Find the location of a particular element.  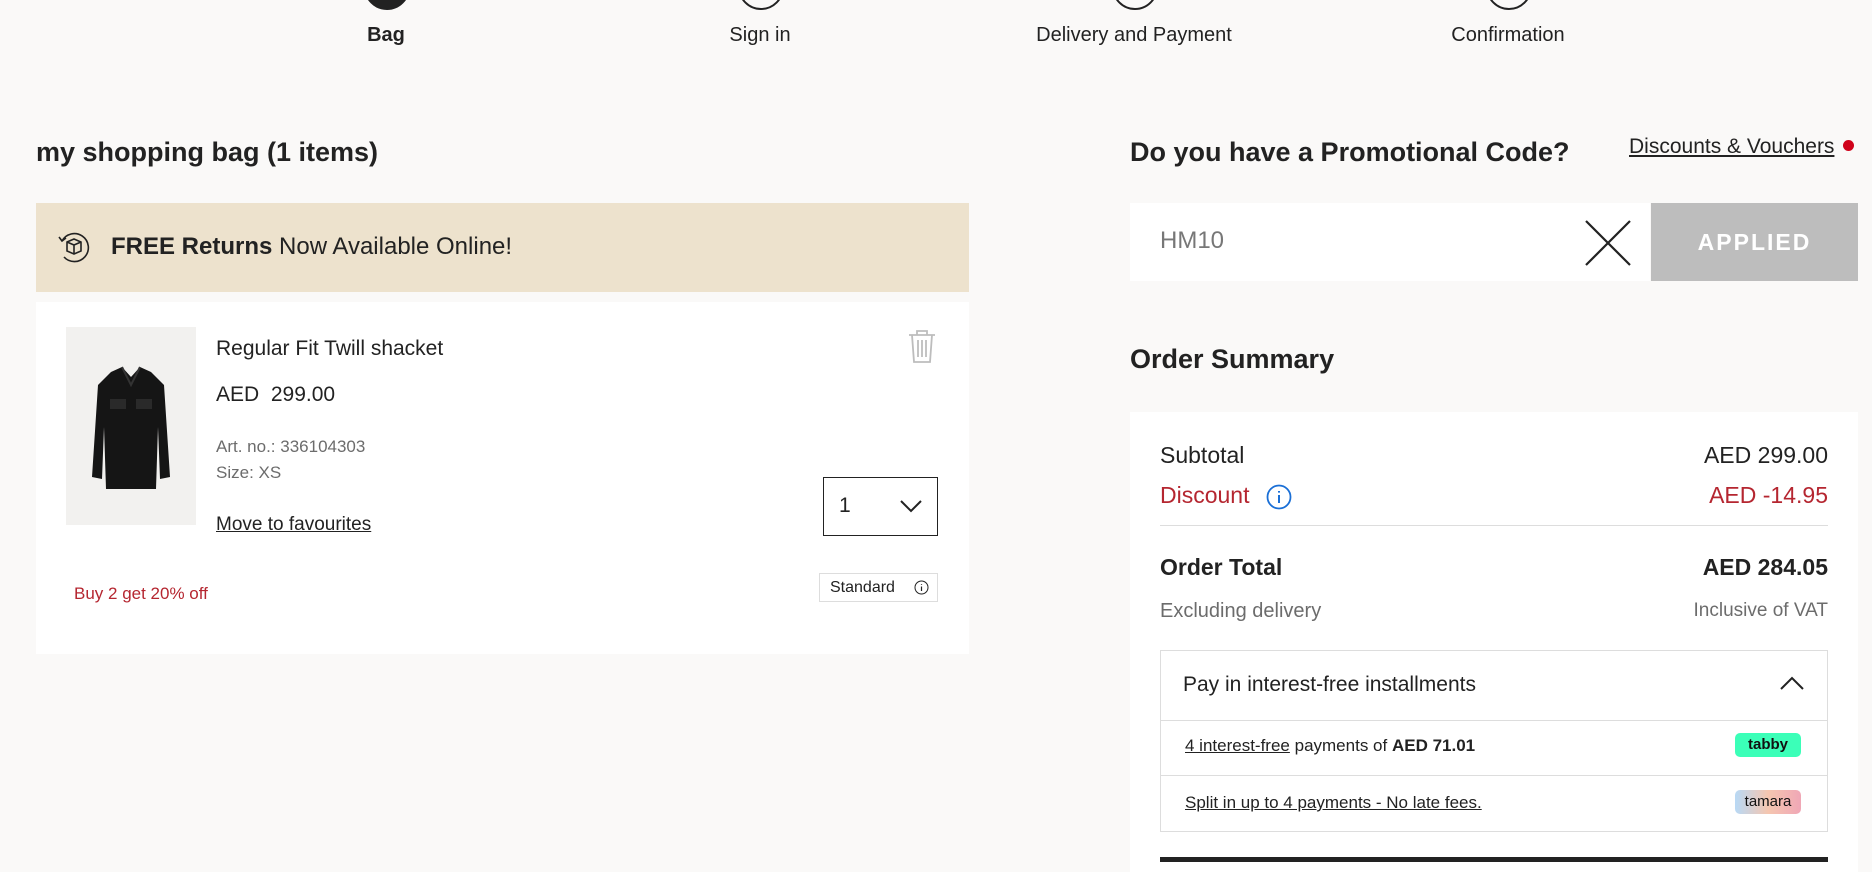

order-total-value: AED 284.05 is located at coordinates (1765, 567).